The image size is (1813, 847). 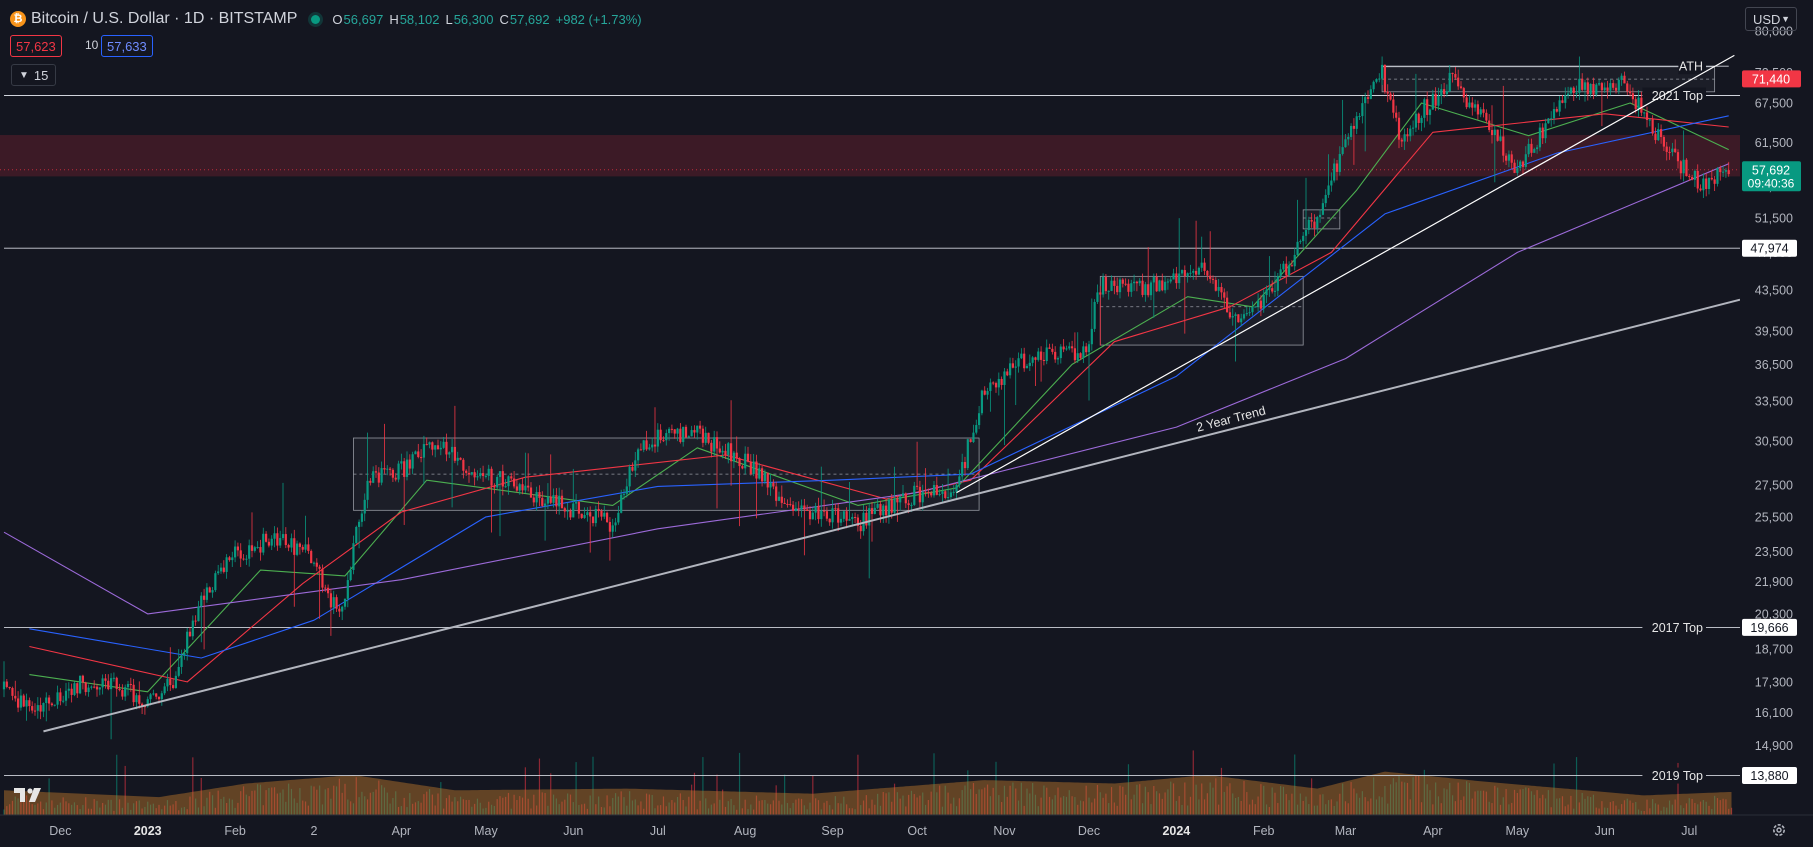 I want to click on market-open-status-icon, so click(x=316, y=19).